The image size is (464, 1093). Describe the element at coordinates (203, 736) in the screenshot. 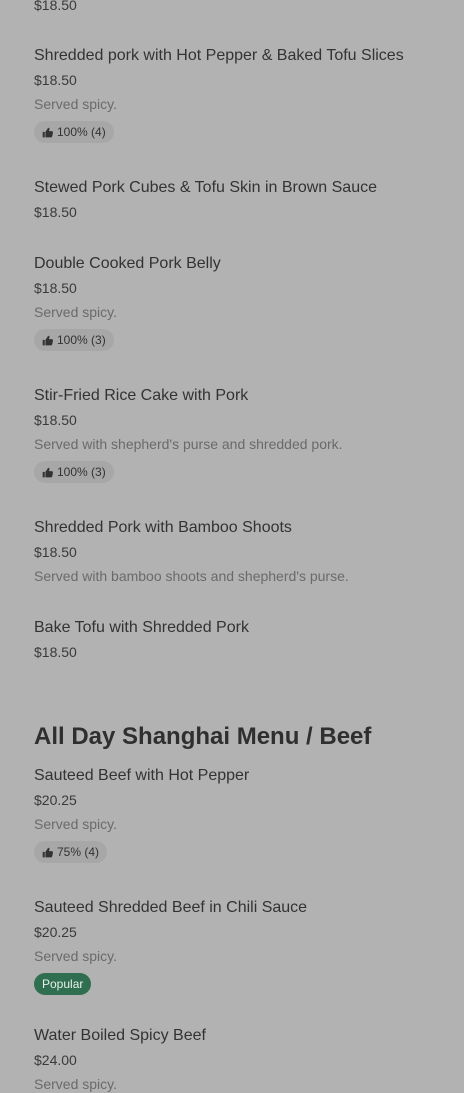

I see `section-title: All Day Shanghai Menu / Beef` at that location.